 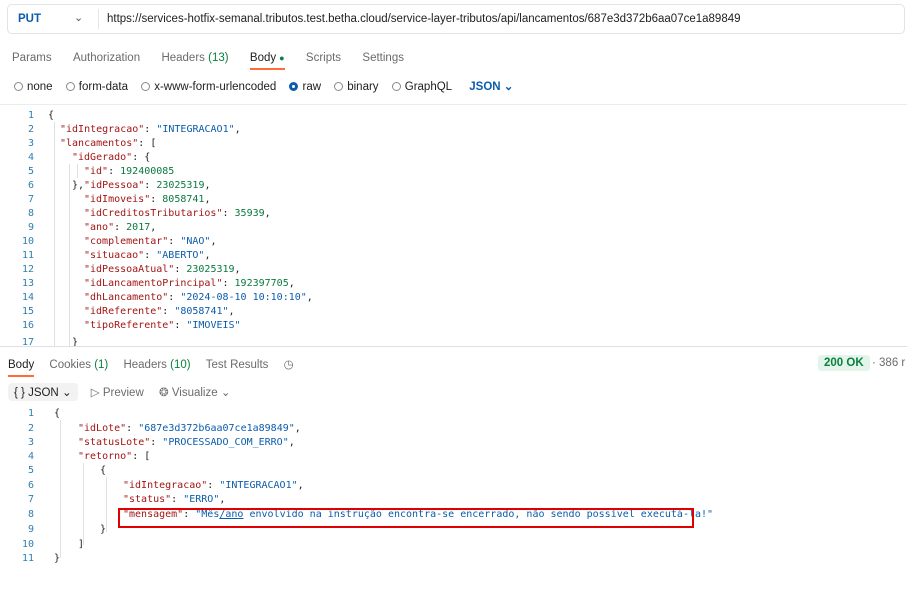 I want to click on code-text: "retorno": [, so click(x=114, y=456).